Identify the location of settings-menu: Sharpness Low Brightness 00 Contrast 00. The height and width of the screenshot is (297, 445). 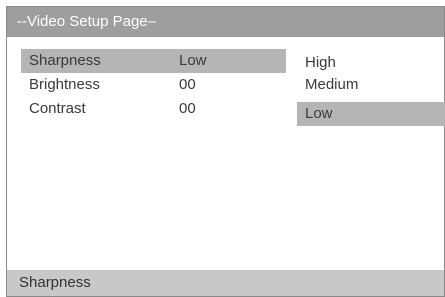
(153, 85).